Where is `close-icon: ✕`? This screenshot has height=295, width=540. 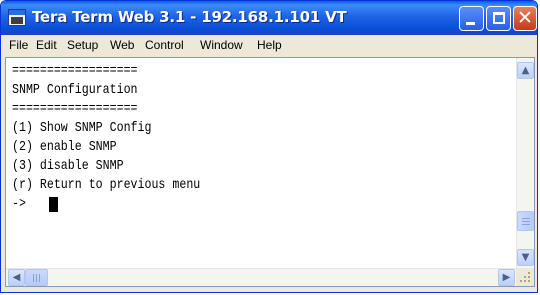 close-icon: ✕ is located at coordinates (525, 18).